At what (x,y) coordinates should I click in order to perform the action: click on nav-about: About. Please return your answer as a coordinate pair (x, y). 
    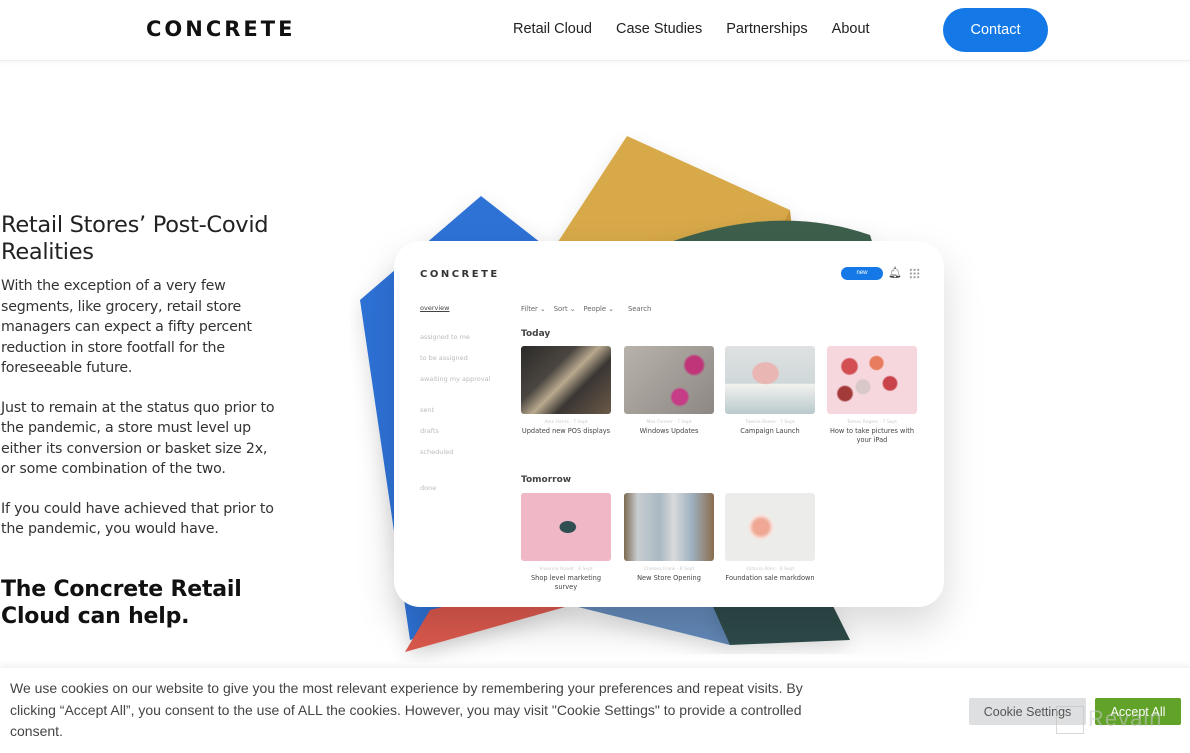
    Looking at the image, I should click on (851, 29).